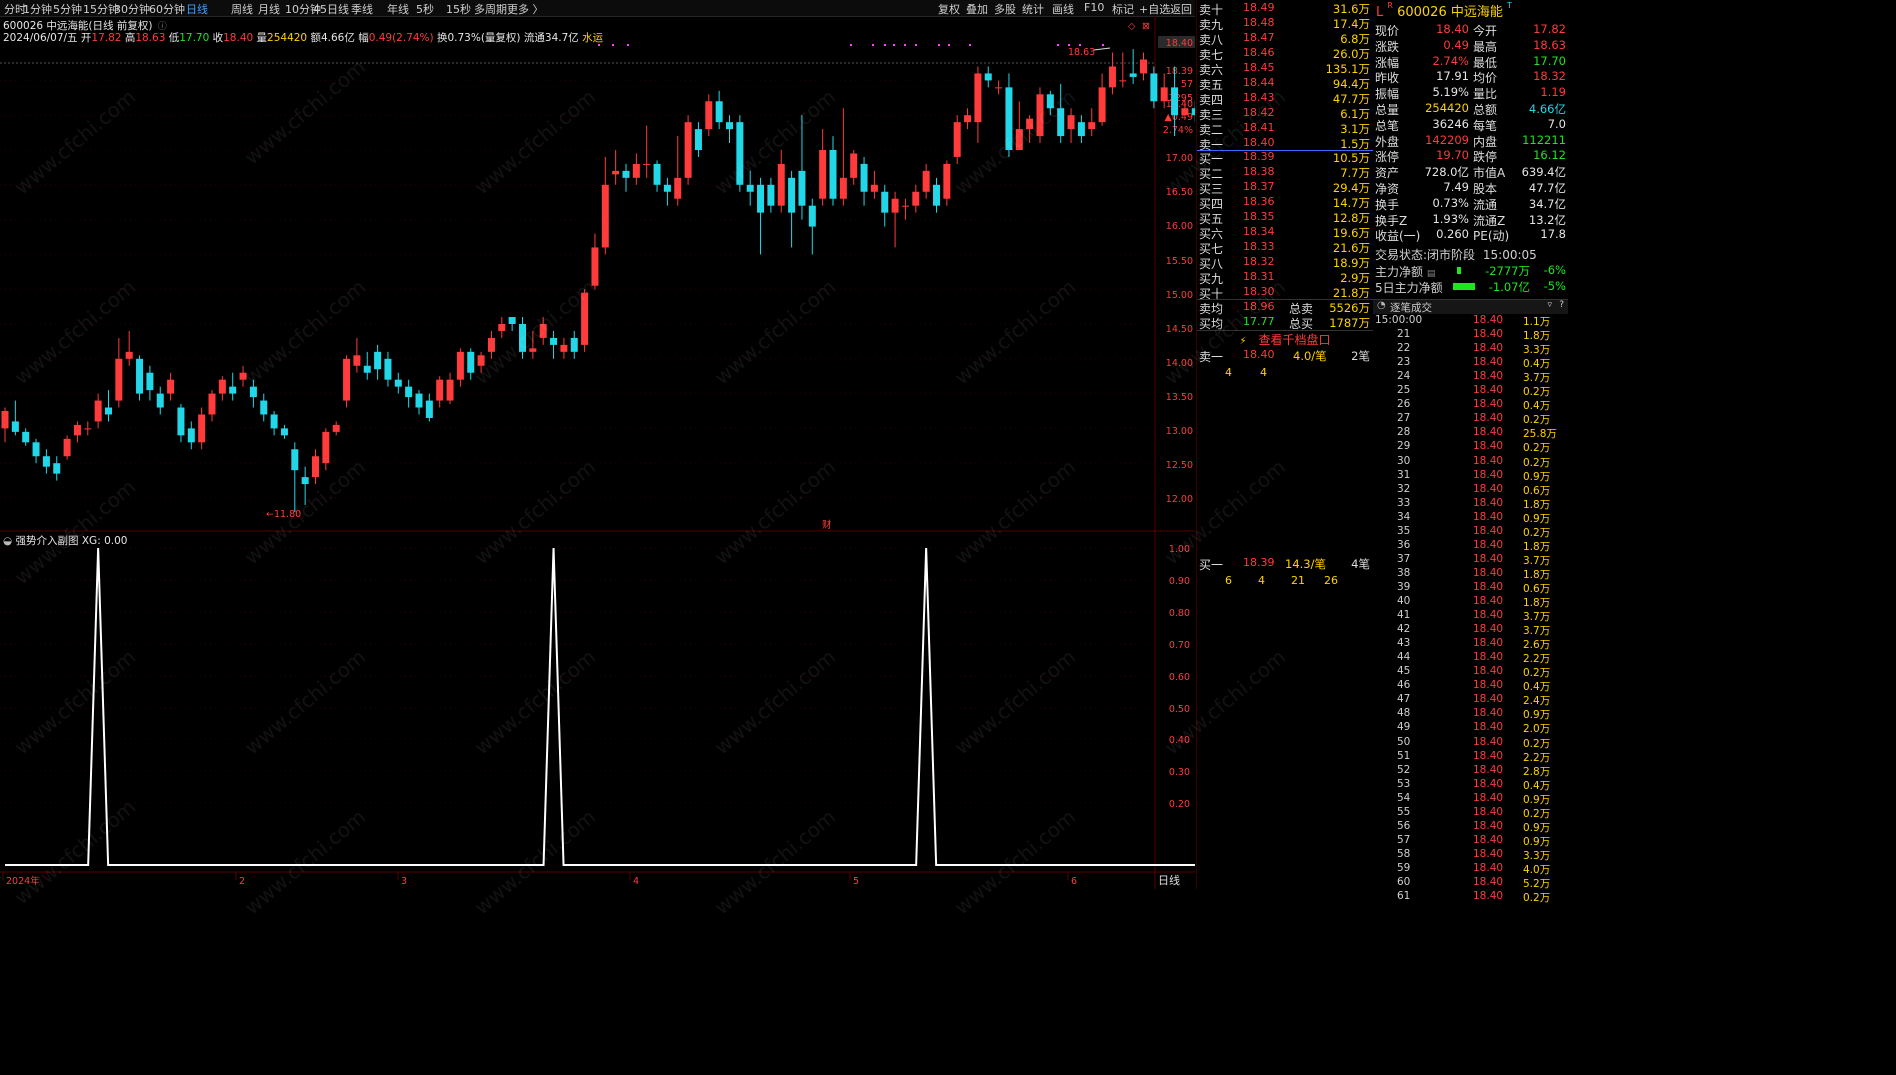  Describe the element at coordinates (1146, 26) in the screenshot. I see `close-icon: ⊠` at that location.